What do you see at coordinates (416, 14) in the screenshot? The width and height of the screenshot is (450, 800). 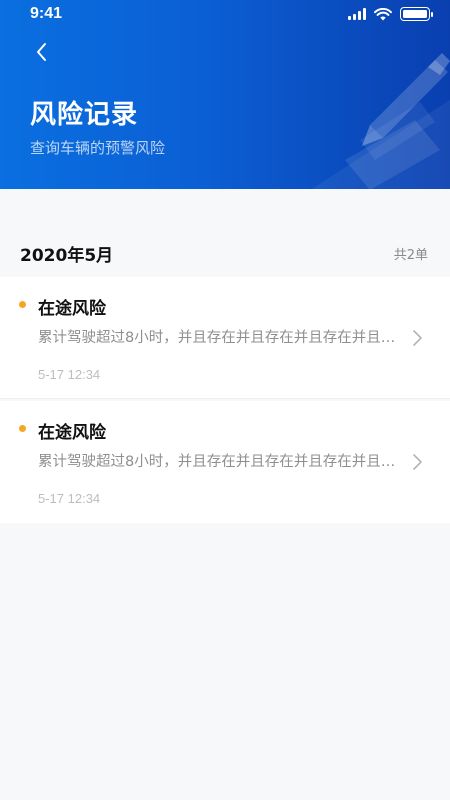 I see `battery-icon` at bounding box center [416, 14].